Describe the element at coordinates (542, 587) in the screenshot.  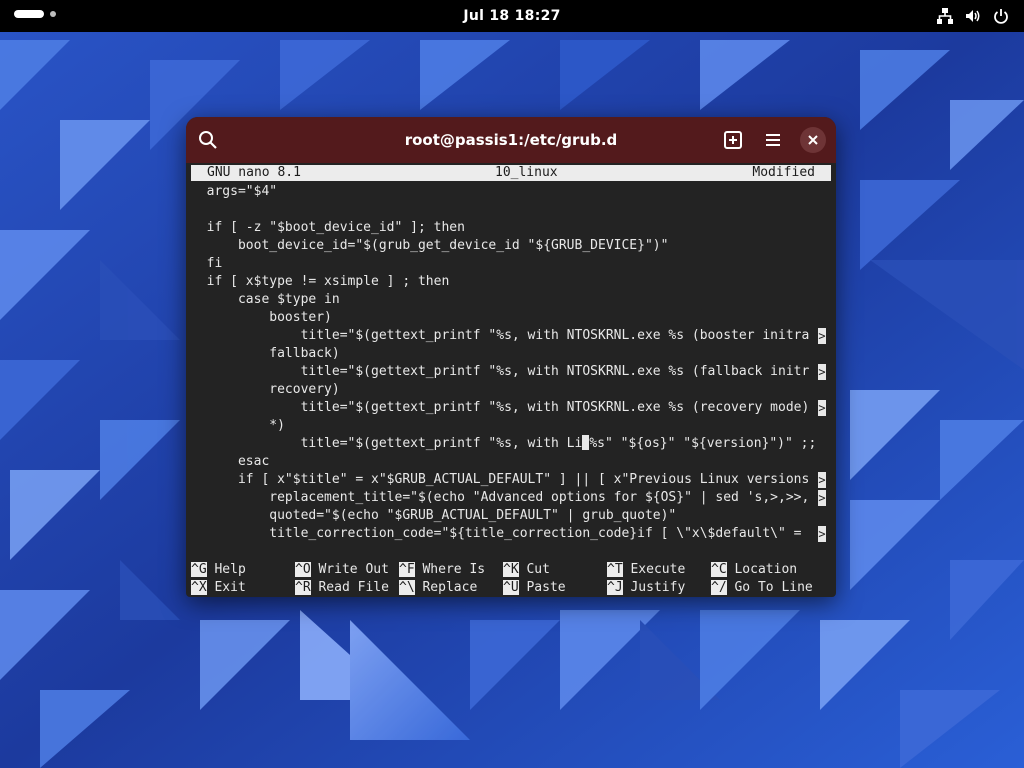
I see `shortcut-label: Paste` at that location.